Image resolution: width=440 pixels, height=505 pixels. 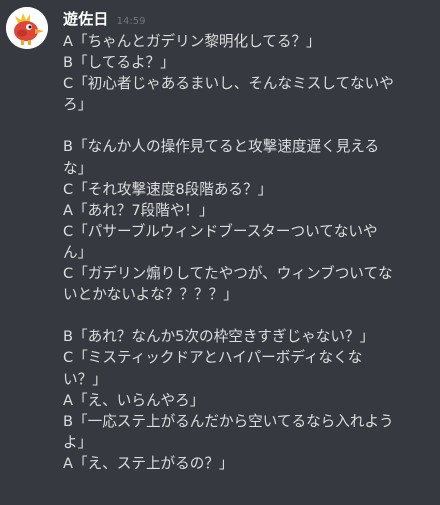 I want to click on message-line: A「え、ステ上がるの？」, so click(x=148, y=463).